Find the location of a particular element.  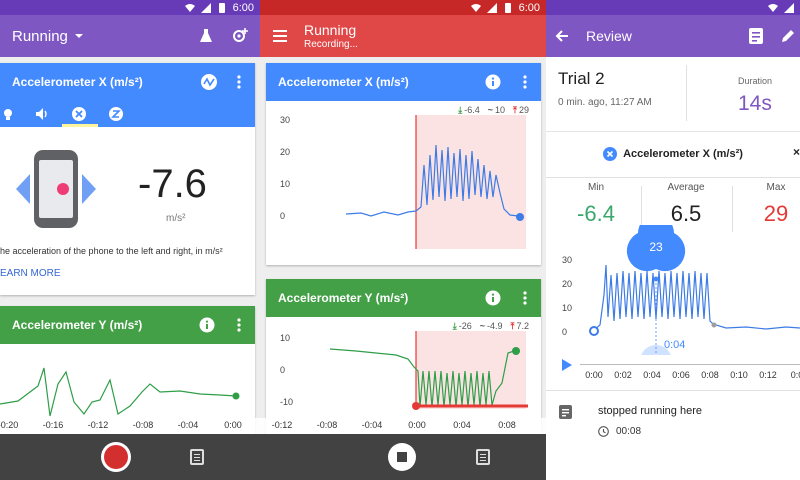

arrow-right-icon is located at coordinates (89, 189).